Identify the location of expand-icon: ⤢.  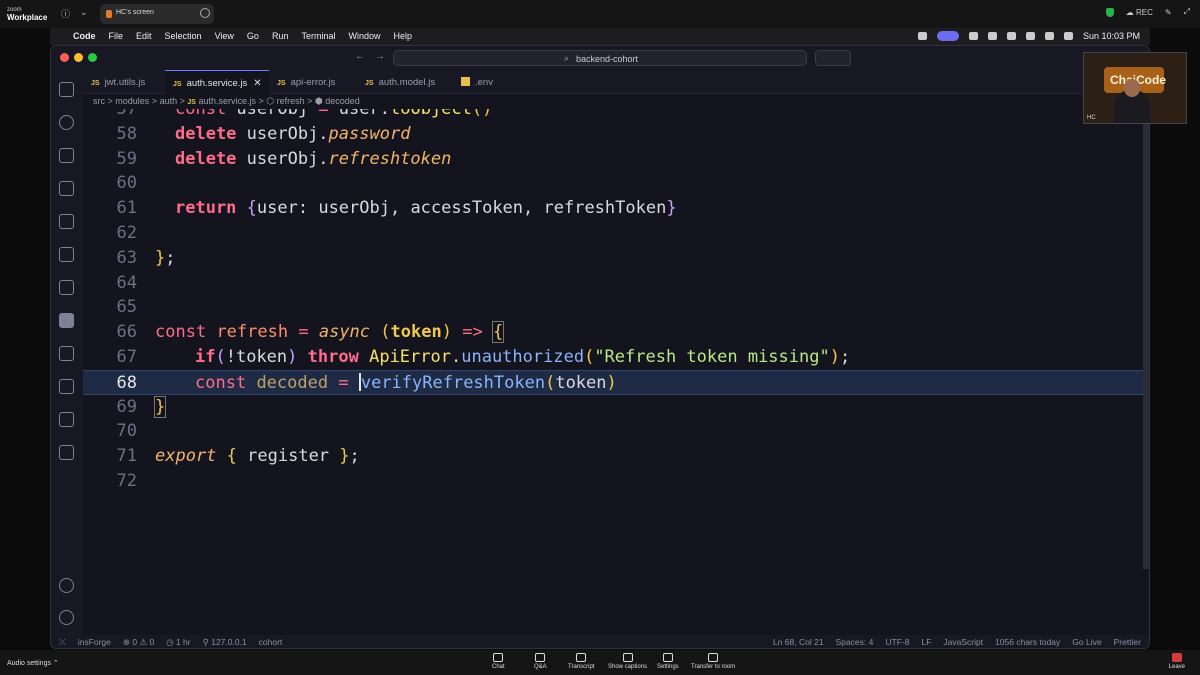
(1187, 12).